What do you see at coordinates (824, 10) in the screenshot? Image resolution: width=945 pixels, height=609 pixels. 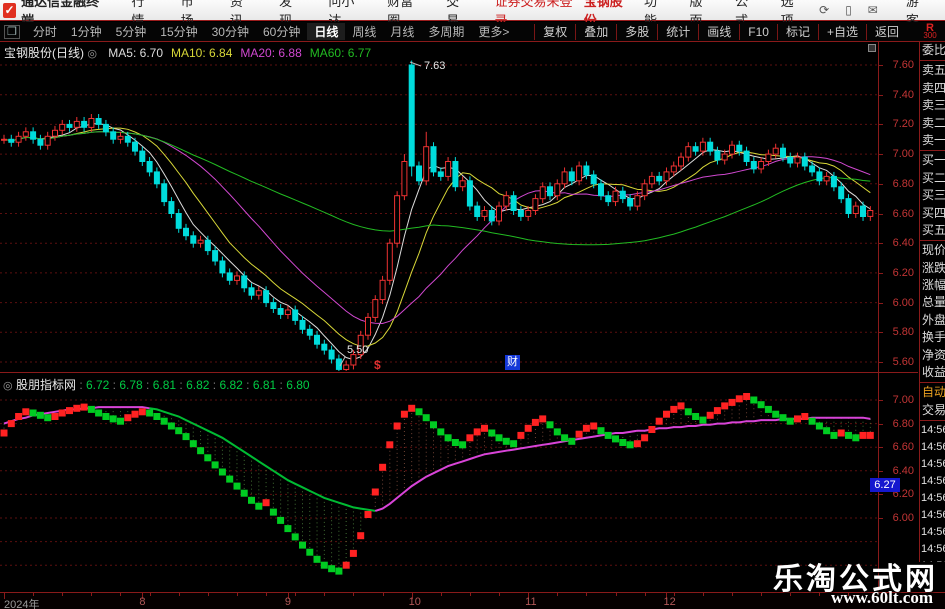 I see `refresh-icon: ⟳` at bounding box center [824, 10].